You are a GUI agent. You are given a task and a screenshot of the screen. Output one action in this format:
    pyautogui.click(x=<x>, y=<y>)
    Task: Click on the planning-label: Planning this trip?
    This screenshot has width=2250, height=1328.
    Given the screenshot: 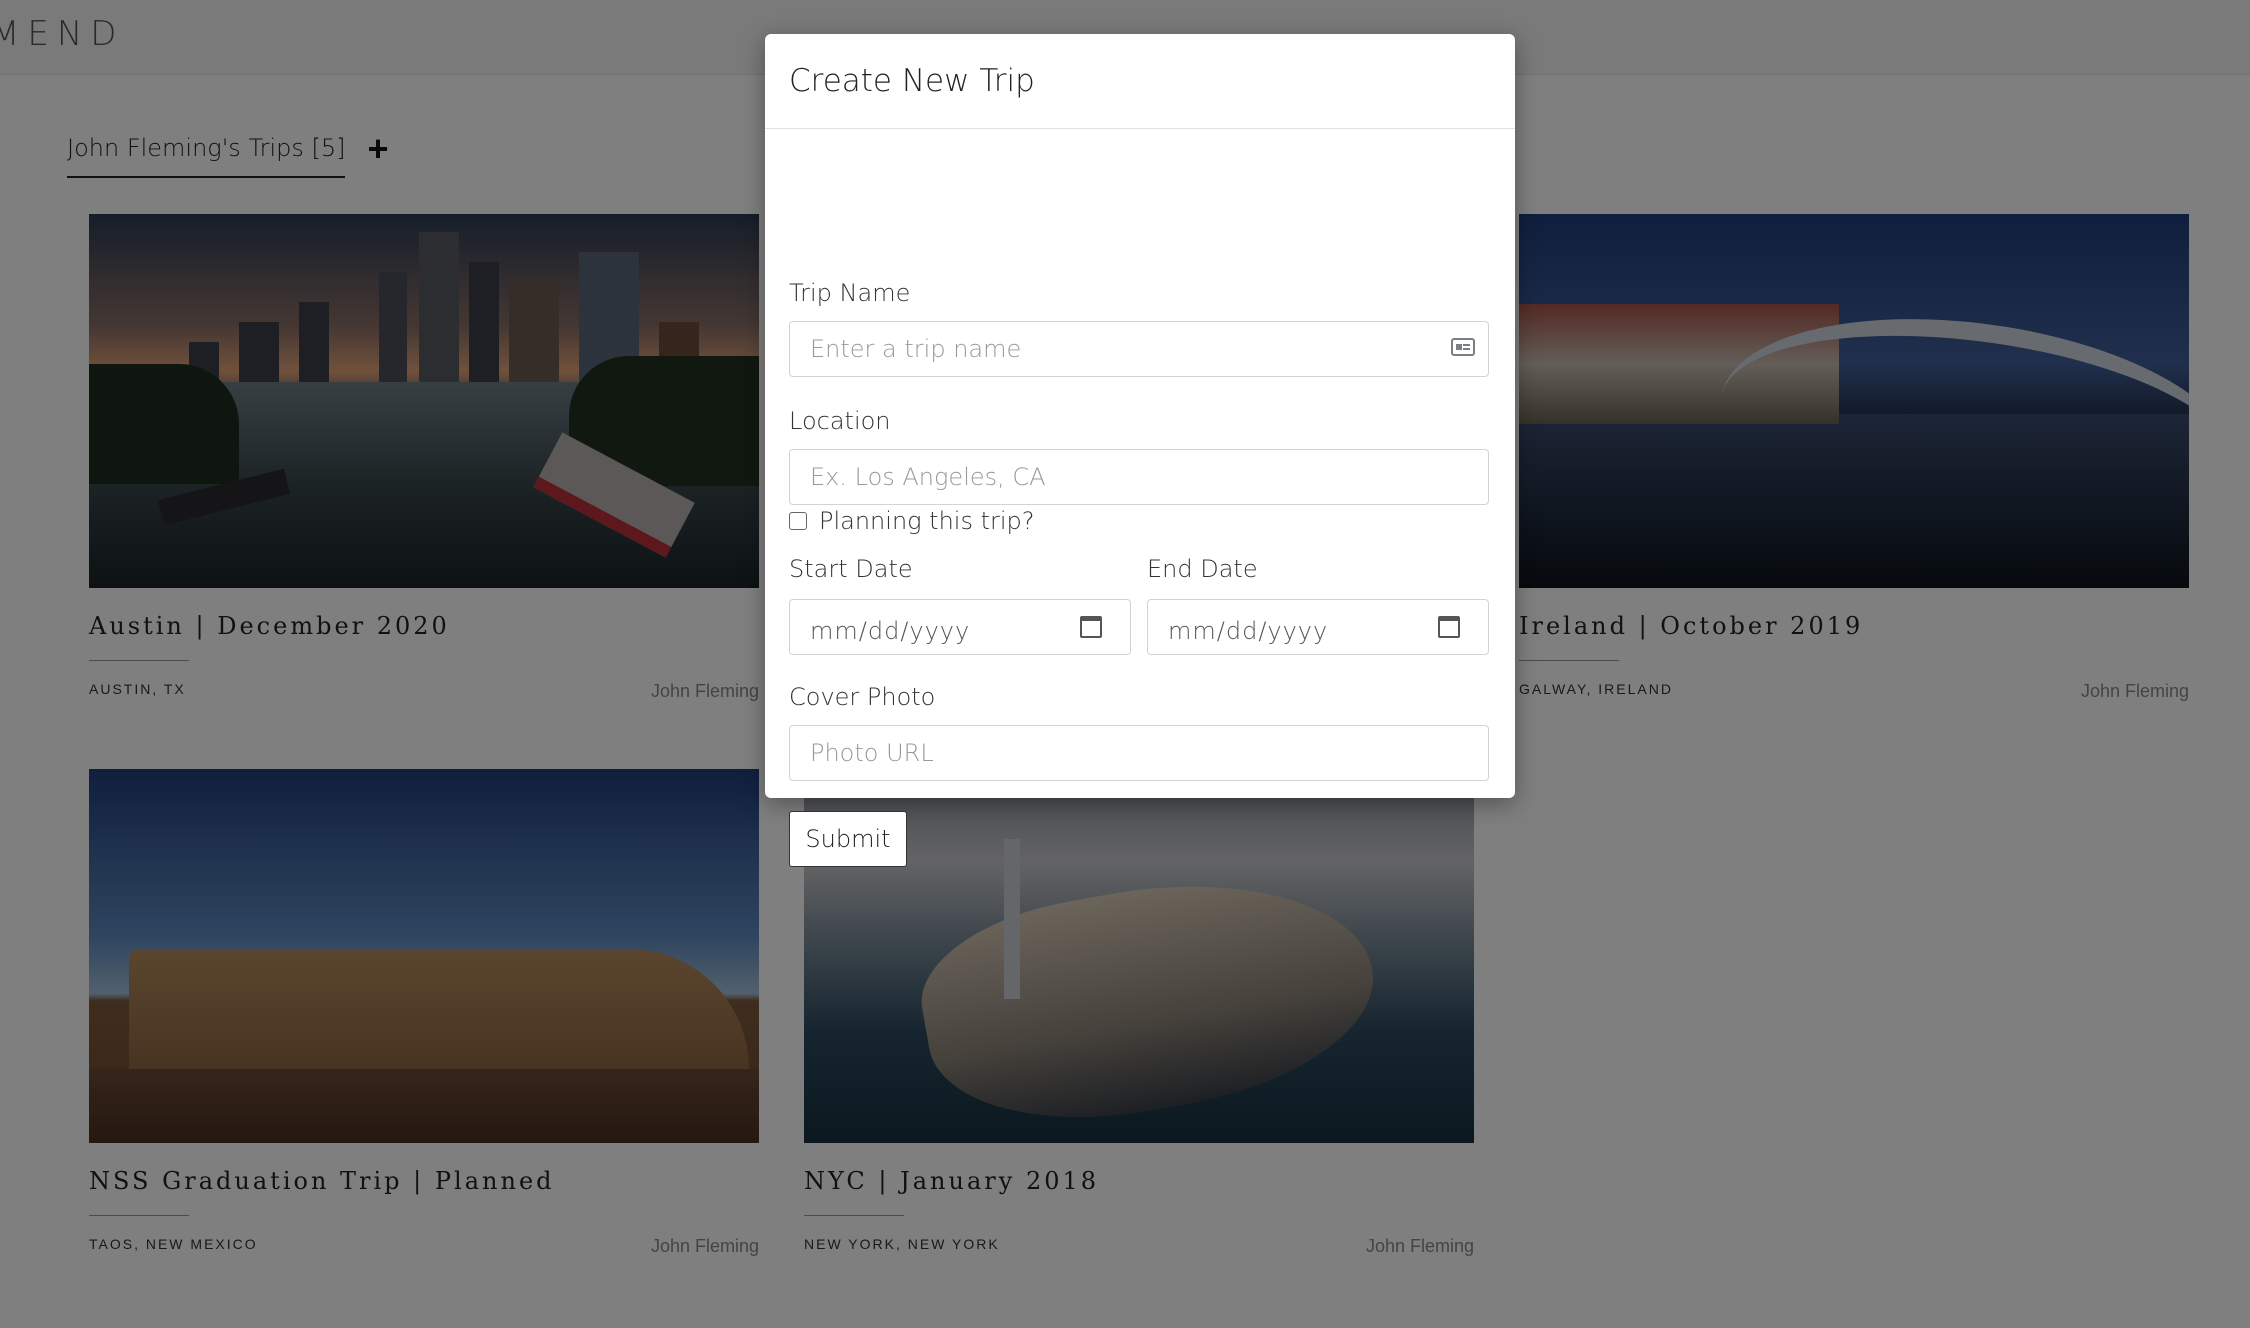 What is the action you would take?
    pyautogui.click(x=927, y=521)
    